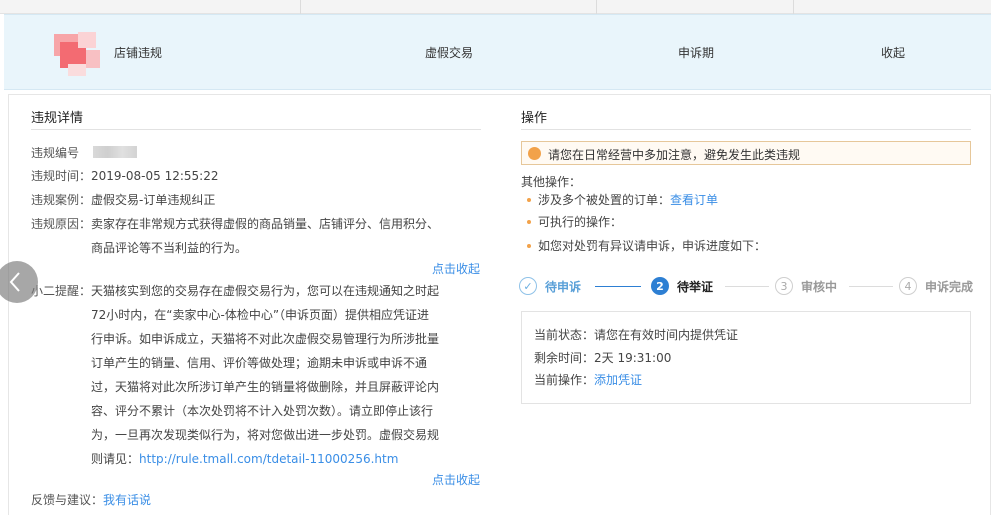 The height and width of the screenshot is (515, 991). Describe the element at coordinates (618, 380) in the screenshot. I see `add-evidence-link: 添加凭证` at that location.